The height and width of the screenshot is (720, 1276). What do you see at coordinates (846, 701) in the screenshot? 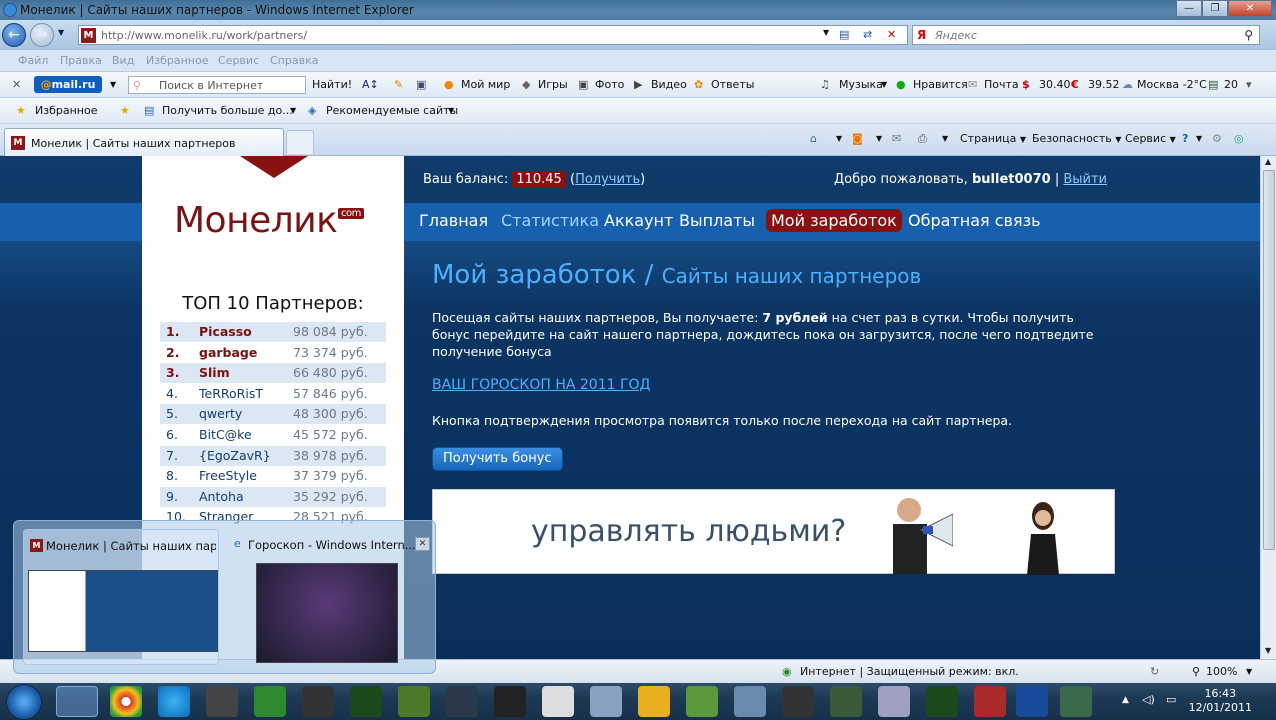
I see `taskbar-99-icon` at bounding box center [846, 701].